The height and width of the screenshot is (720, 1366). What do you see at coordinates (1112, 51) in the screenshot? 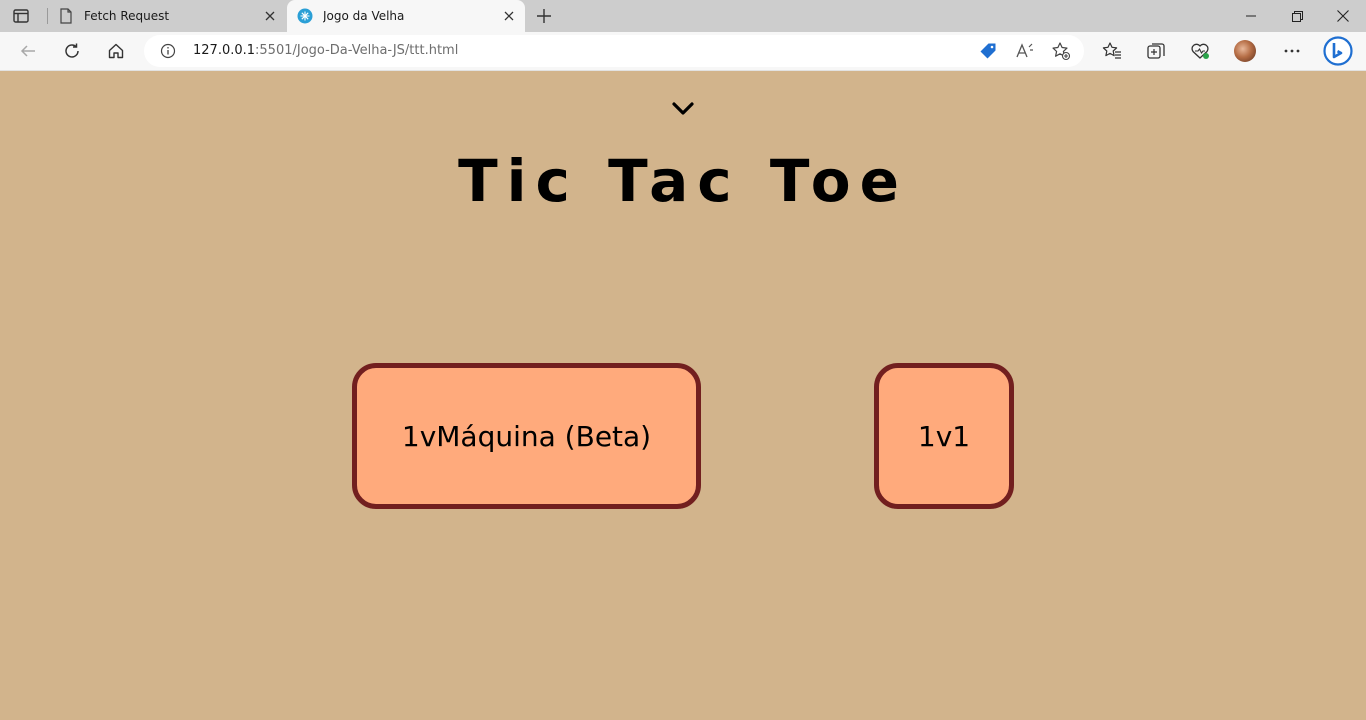
I see `favorites-icon` at bounding box center [1112, 51].